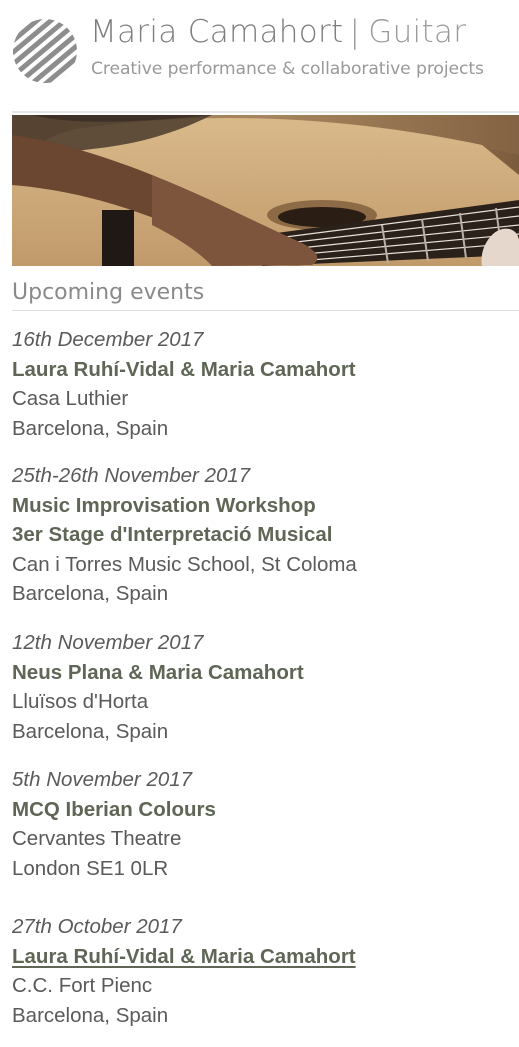  What do you see at coordinates (114, 809) in the screenshot?
I see `event-title: MCQ Iberian Colours` at bounding box center [114, 809].